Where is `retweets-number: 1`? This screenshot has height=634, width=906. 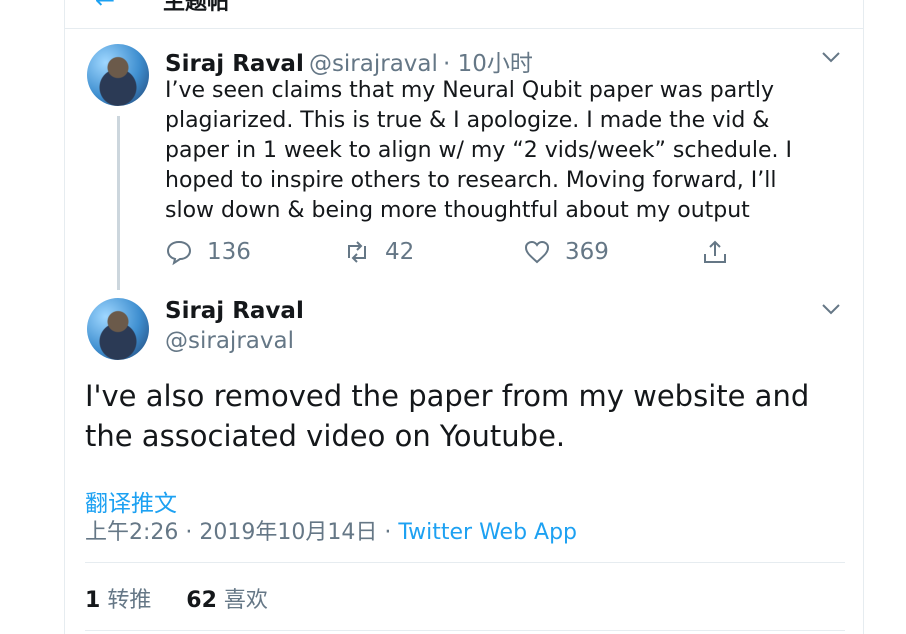 retweets-number: 1 is located at coordinates (93, 600).